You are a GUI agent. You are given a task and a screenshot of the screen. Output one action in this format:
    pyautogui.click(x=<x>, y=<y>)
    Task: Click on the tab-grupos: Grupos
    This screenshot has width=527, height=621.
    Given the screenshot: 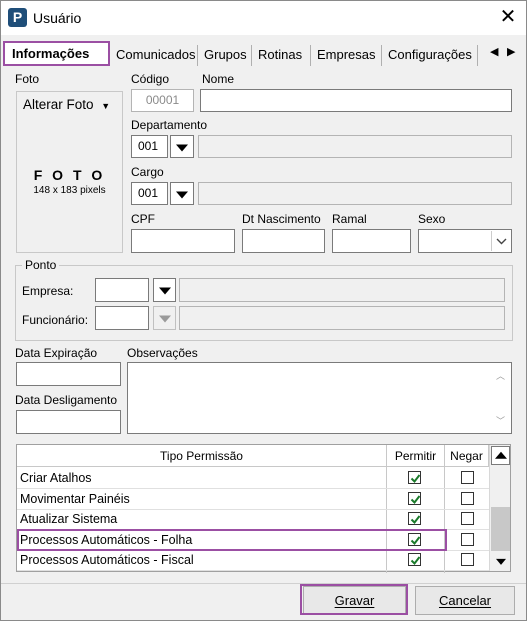 What is the action you would take?
    pyautogui.click(x=225, y=55)
    